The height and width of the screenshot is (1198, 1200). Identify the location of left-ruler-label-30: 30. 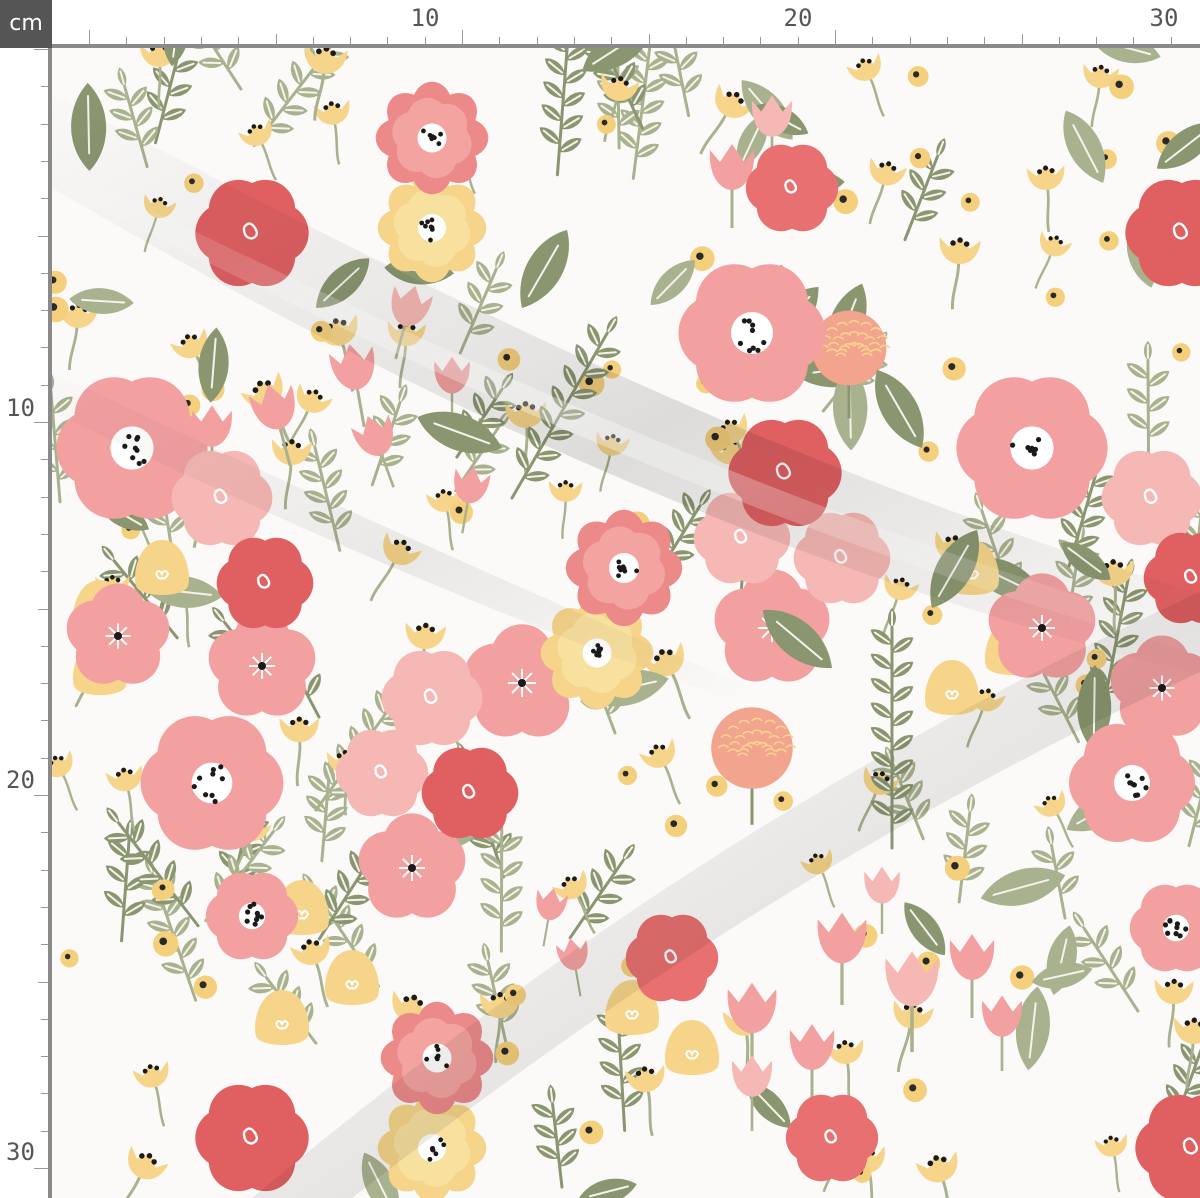
(20, 1152).